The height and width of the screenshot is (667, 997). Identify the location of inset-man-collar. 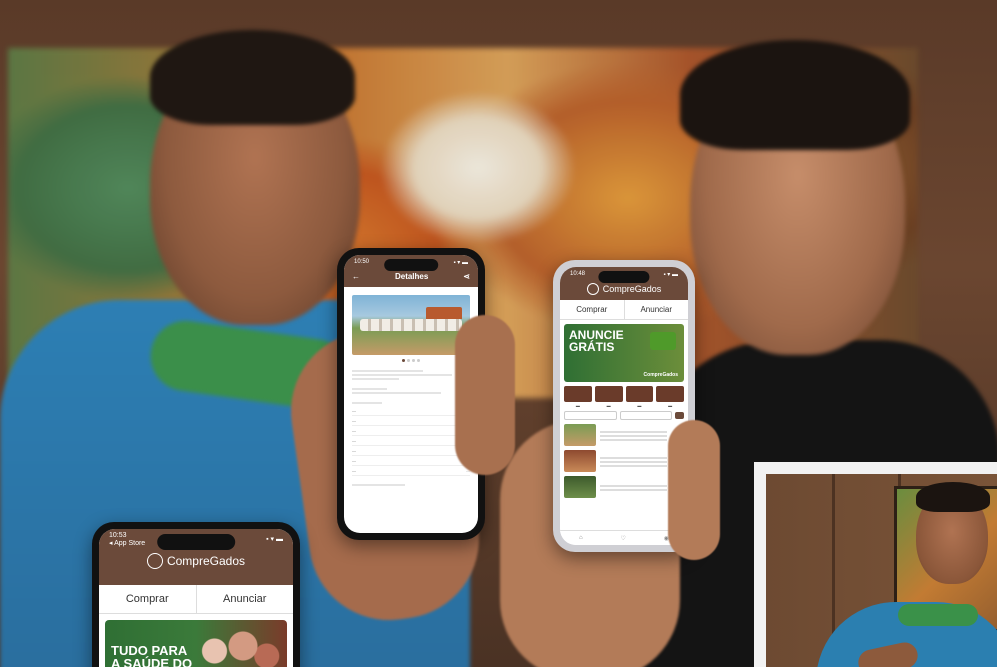
(938, 615).